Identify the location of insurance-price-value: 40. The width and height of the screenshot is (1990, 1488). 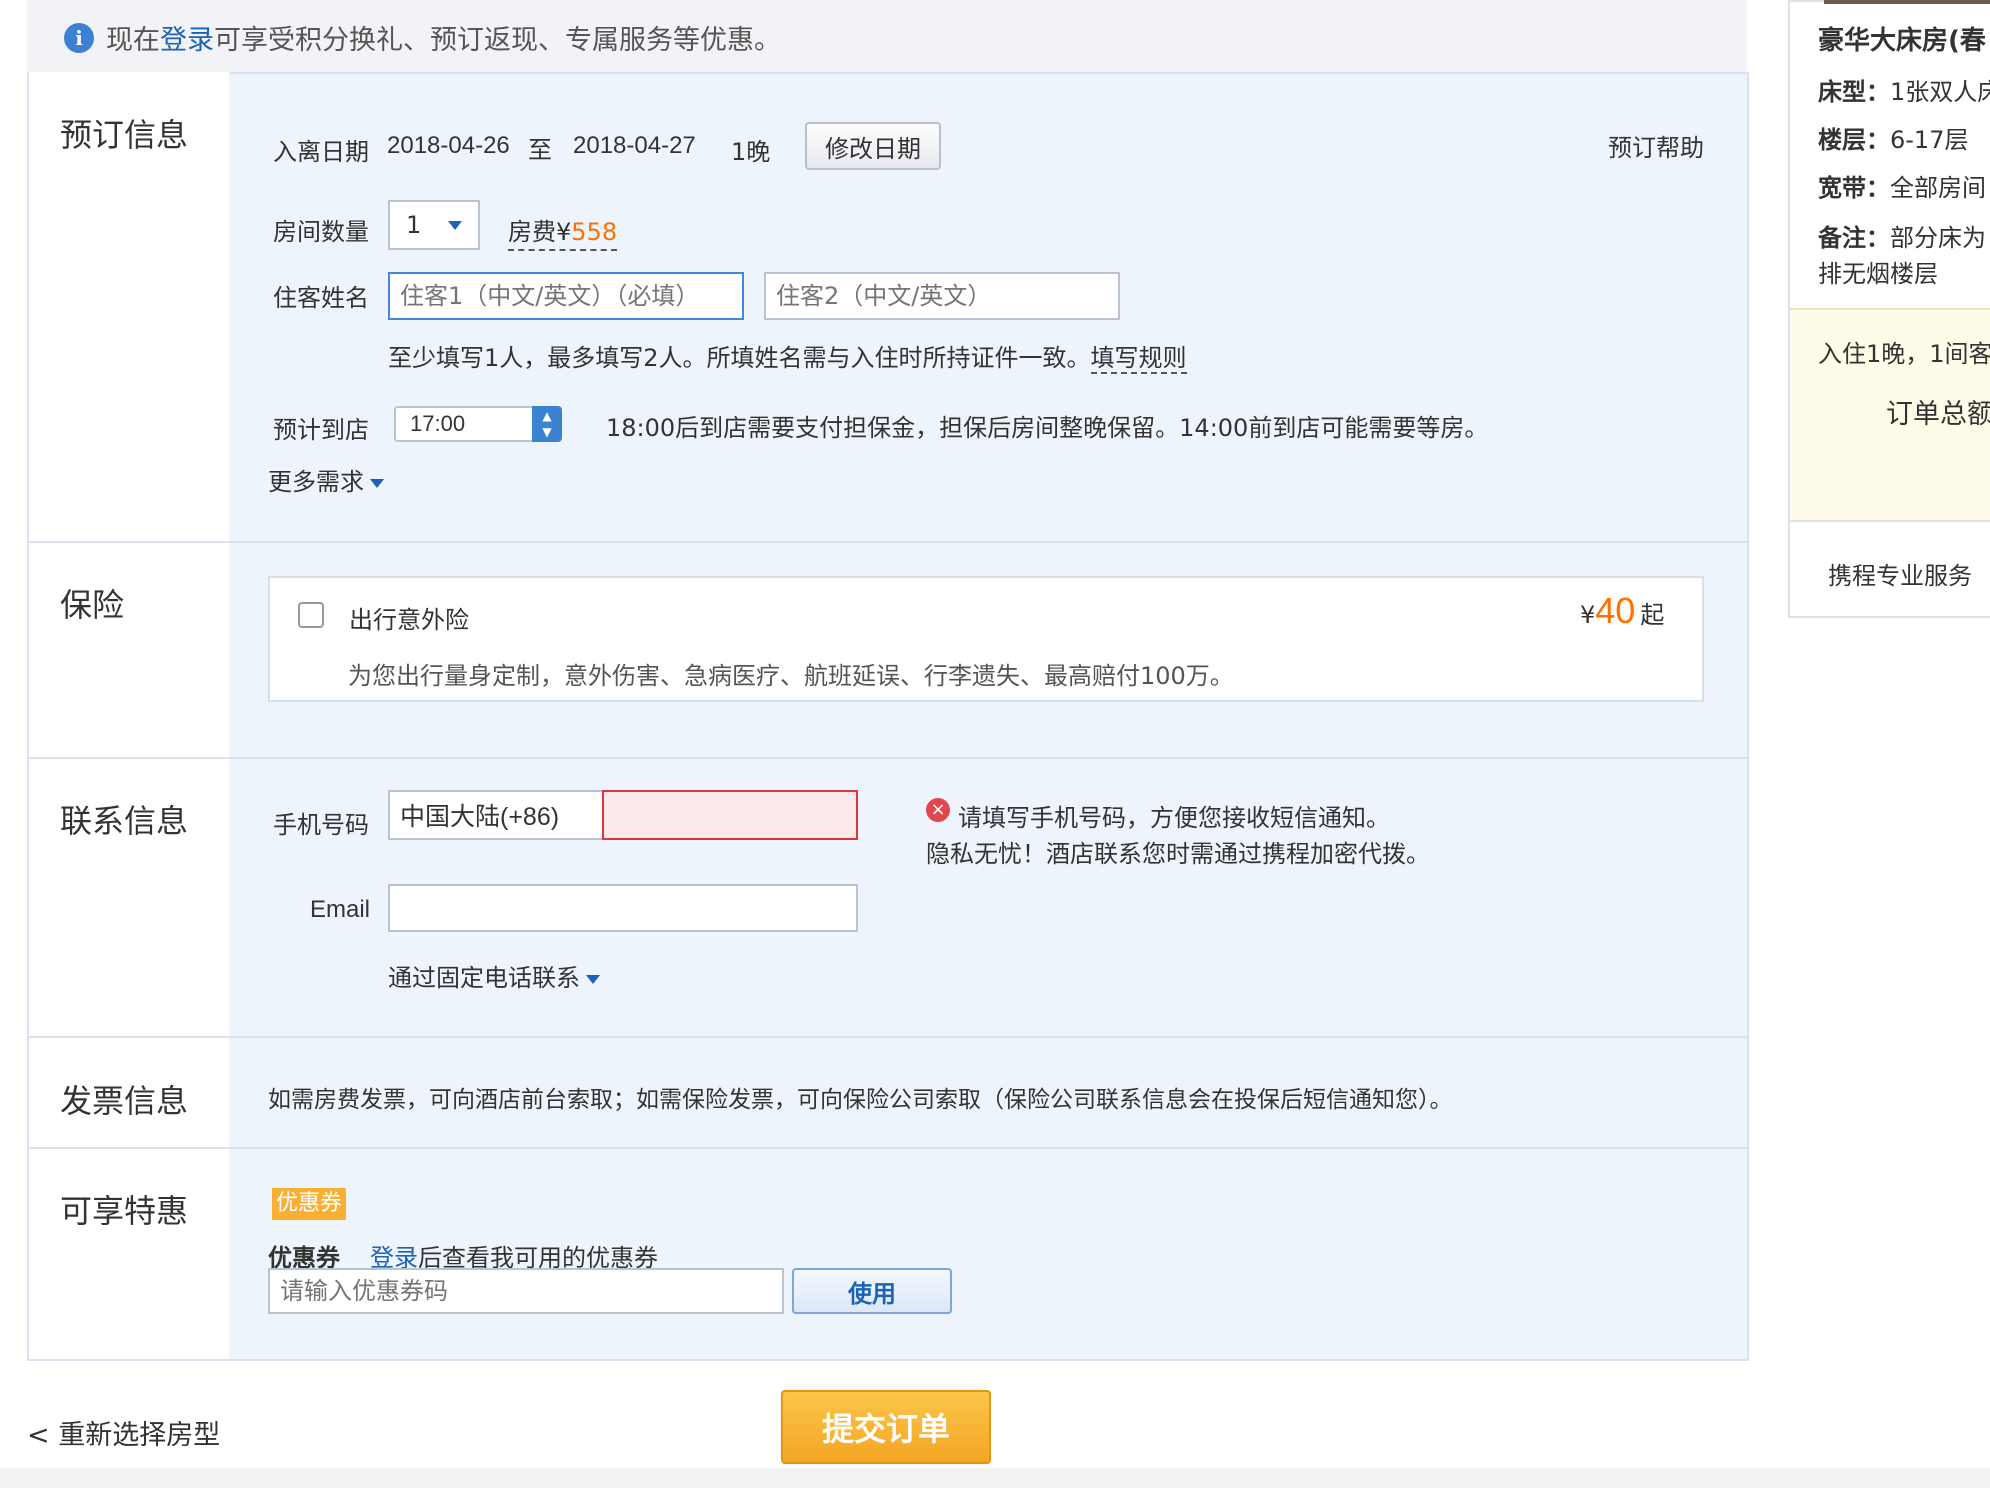
(1615, 610).